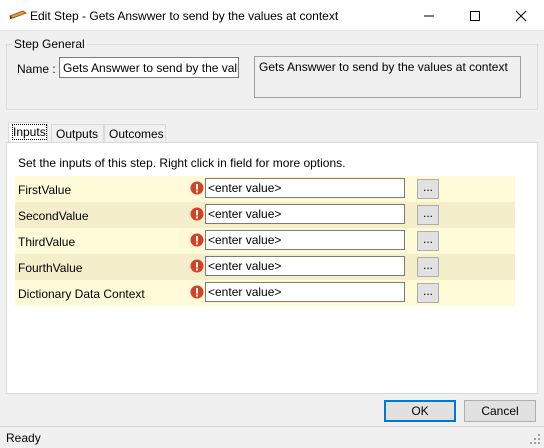 The height and width of the screenshot is (448, 544). I want to click on tab-inputs-label: Inputs, so click(29, 132).